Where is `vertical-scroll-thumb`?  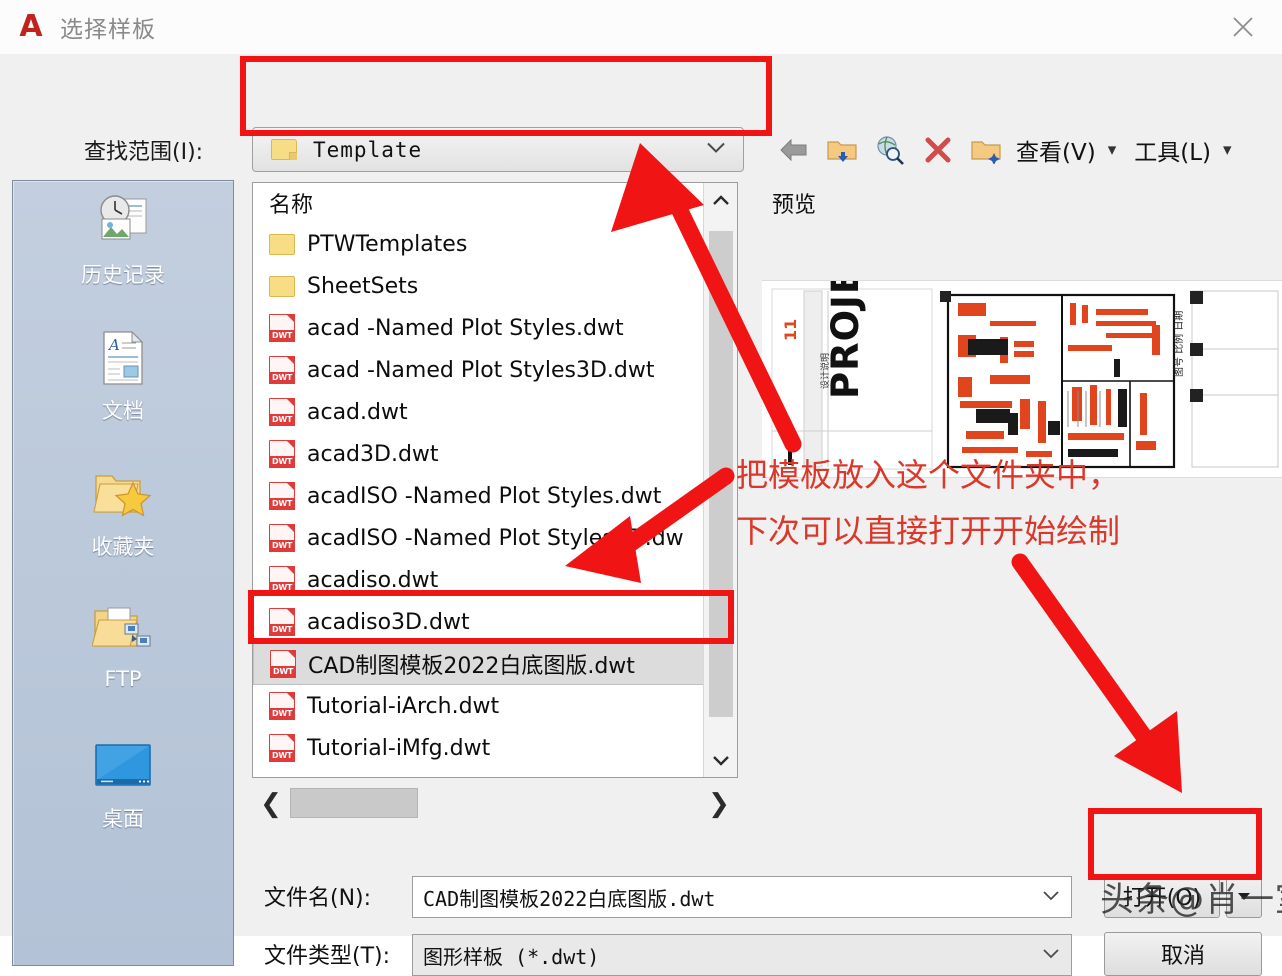
vertical-scroll-thumb is located at coordinates (721, 474).